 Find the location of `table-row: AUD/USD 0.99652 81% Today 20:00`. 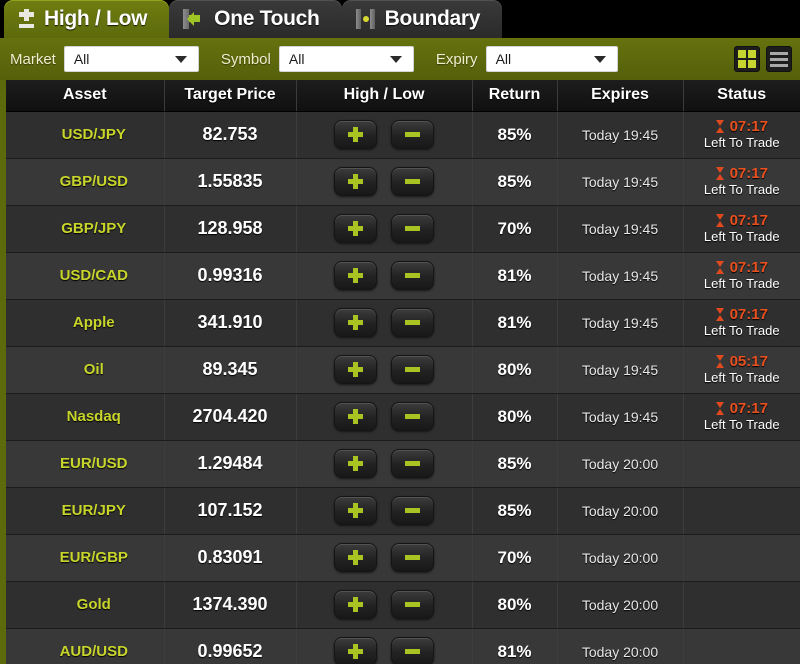

table-row: AUD/USD 0.99652 81% Today 20:00 is located at coordinates (403, 646).